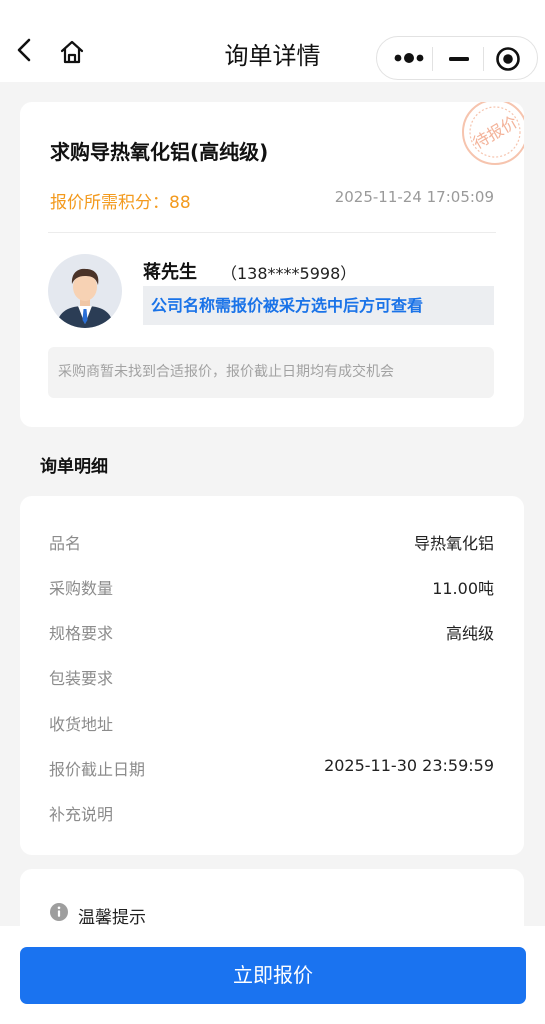 This screenshot has width=545, height=1024. Describe the element at coordinates (109, 203) in the screenshot. I see `points-label: 报价所需积分：` at that location.